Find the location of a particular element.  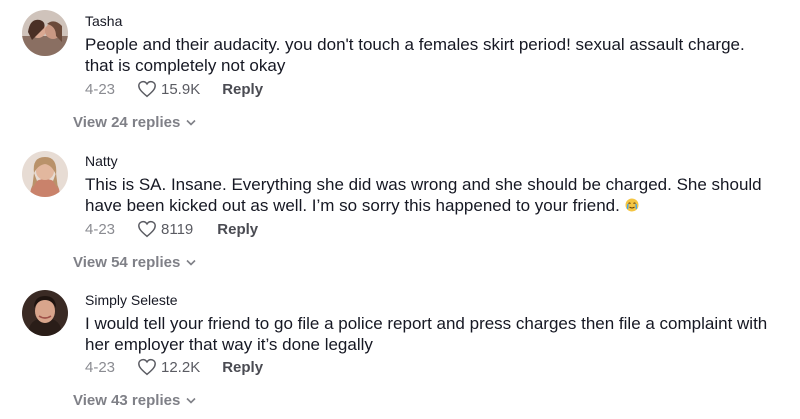

comment-username: Natty is located at coordinates (101, 161).